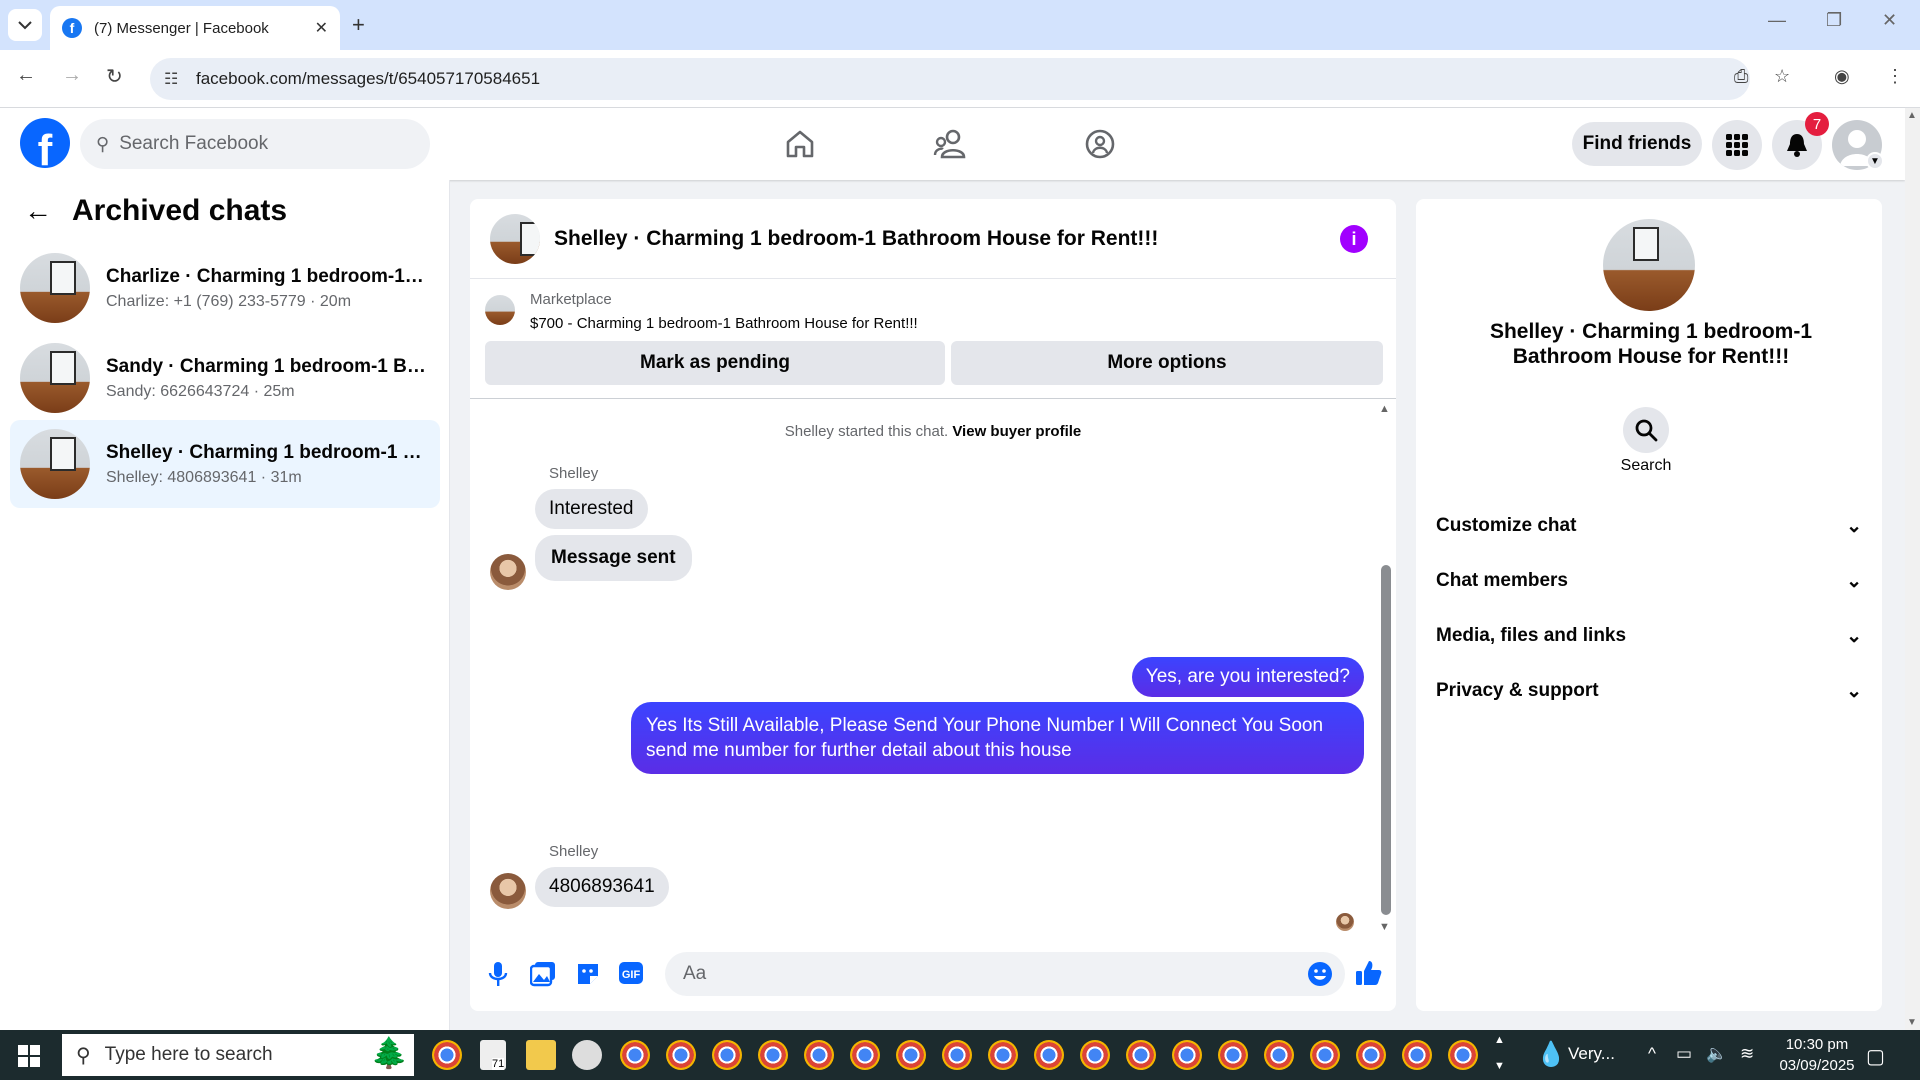  I want to click on back-arrow-icon: ←, so click(38, 211).